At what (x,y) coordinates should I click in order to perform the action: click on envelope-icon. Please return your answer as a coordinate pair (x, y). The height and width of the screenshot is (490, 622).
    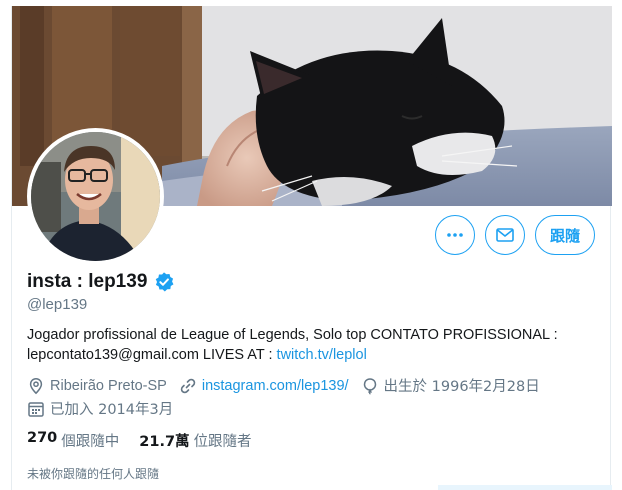
    Looking at the image, I should click on (505, 235).